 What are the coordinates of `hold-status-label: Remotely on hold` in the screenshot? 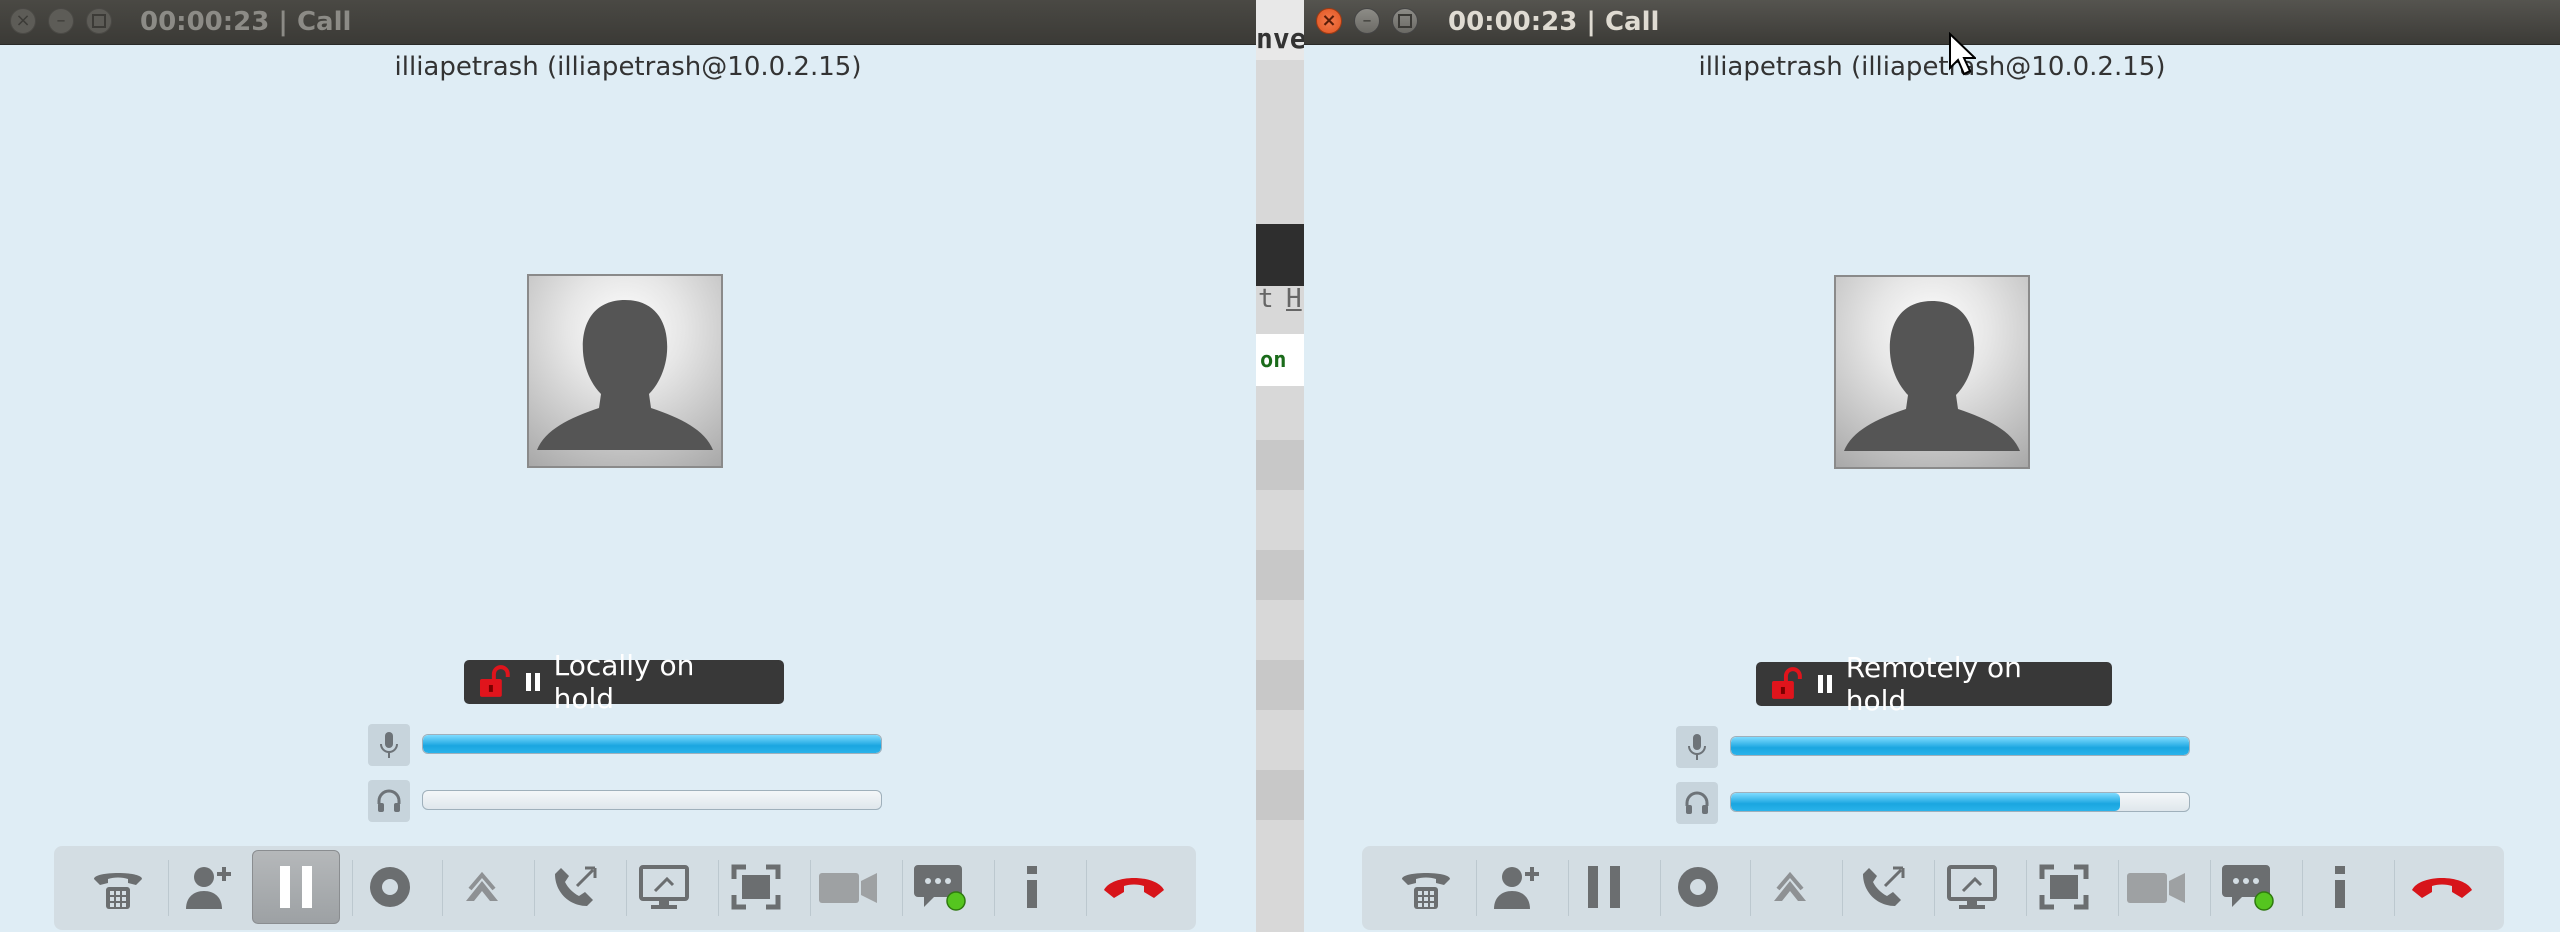 It's located at (1933, 684).